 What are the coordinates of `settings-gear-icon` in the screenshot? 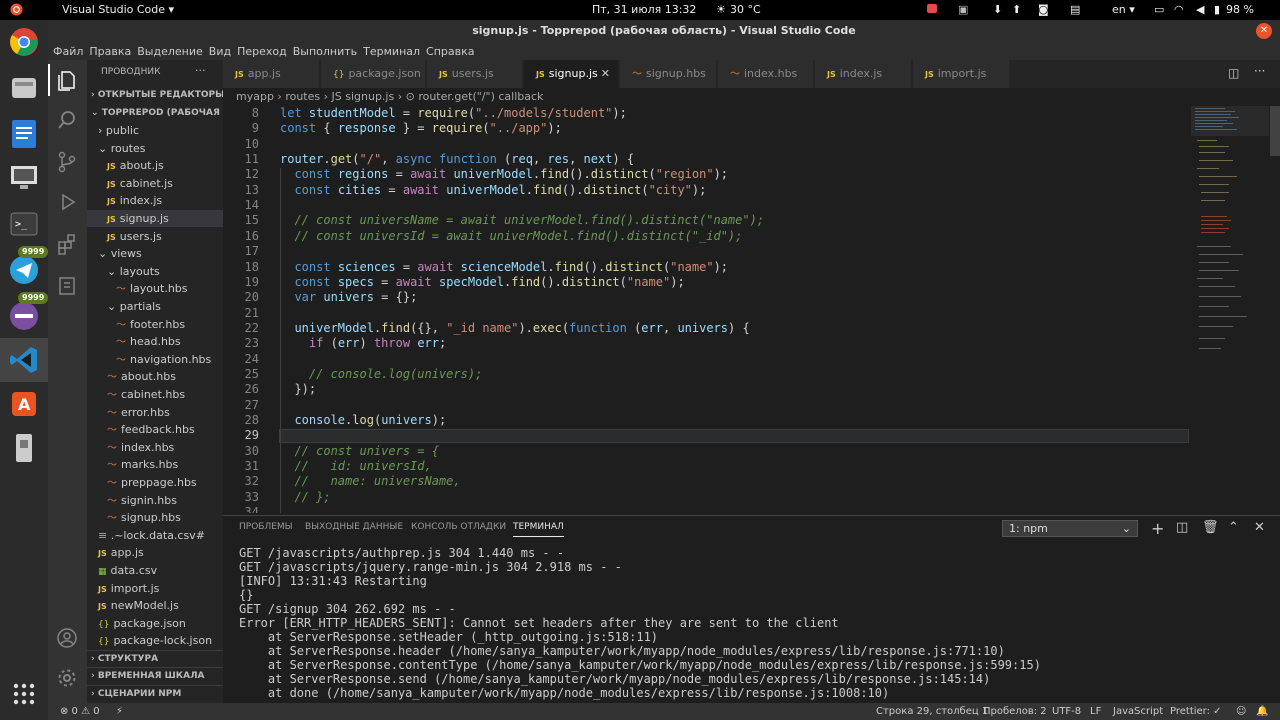 It's located at (67, 678).